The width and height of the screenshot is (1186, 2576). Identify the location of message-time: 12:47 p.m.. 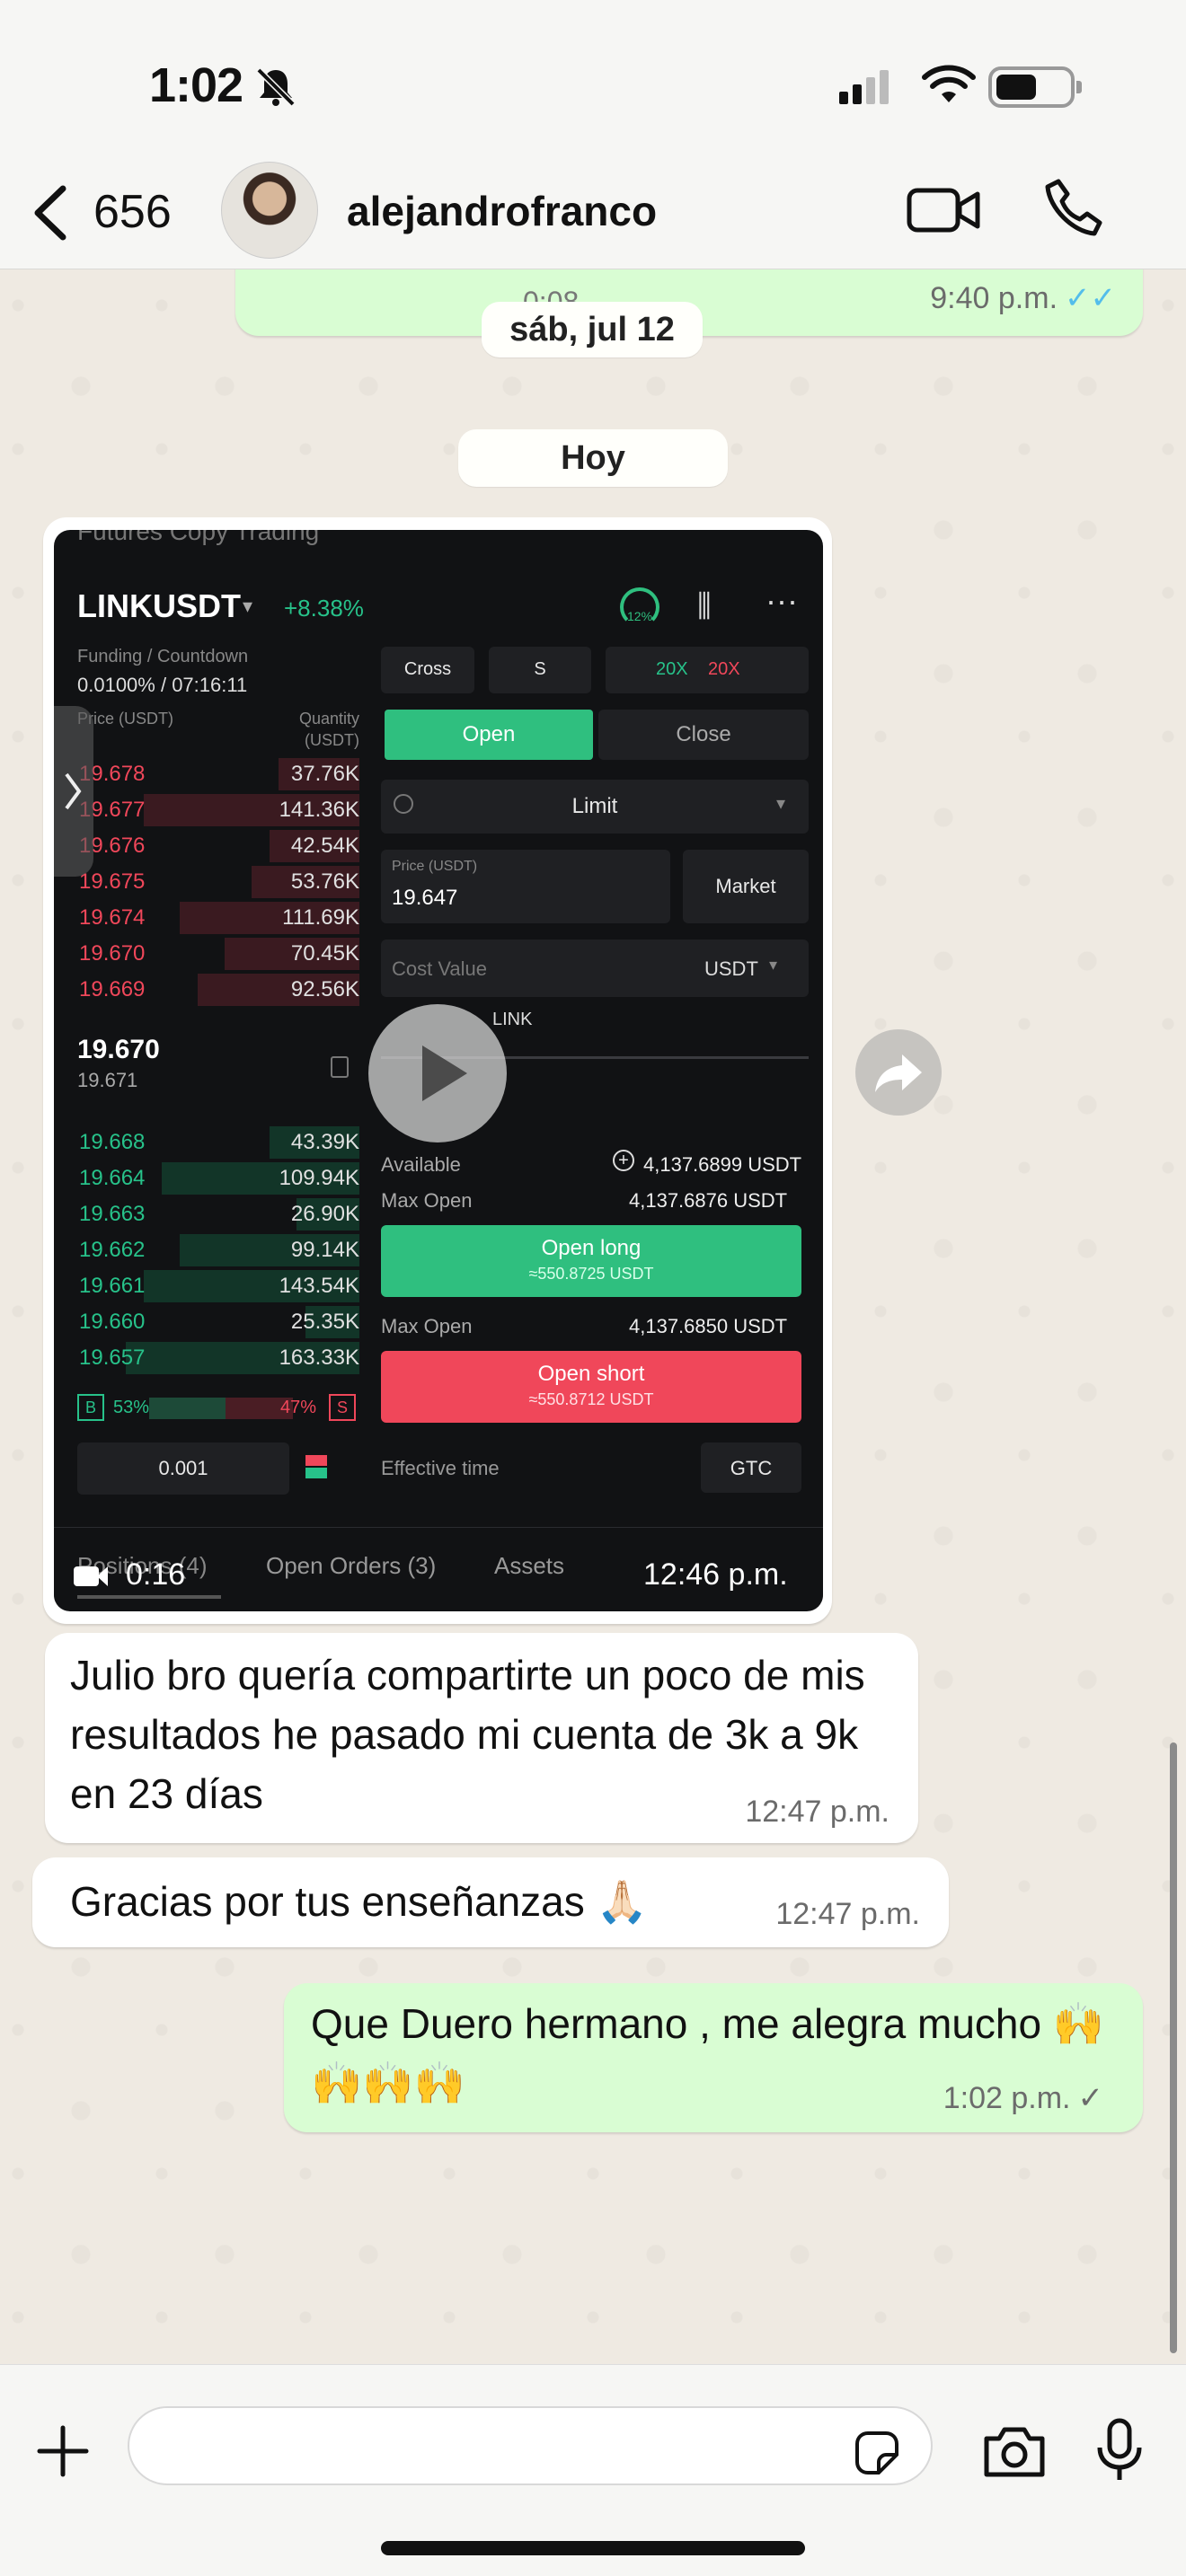
(847, 1914).